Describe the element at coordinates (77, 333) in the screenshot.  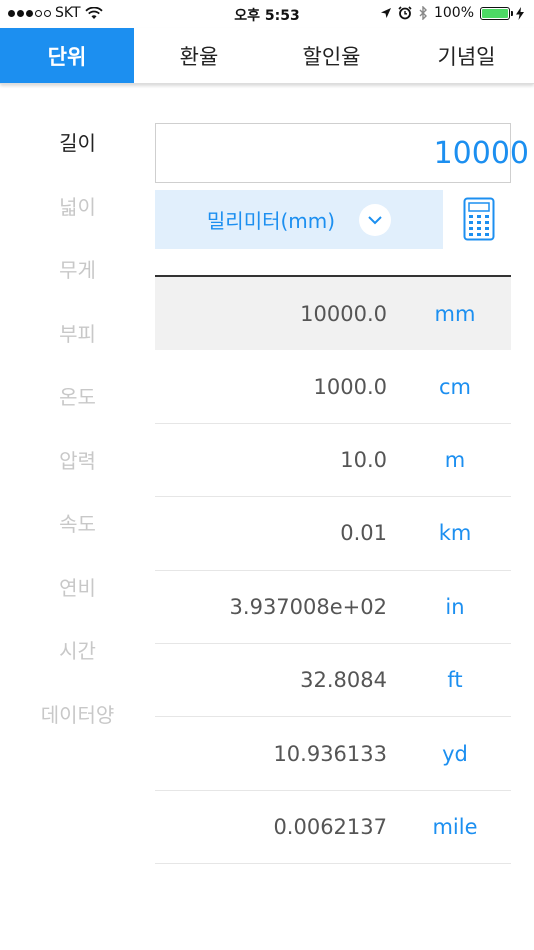
I see `category-item-volume: 부피` at that location.